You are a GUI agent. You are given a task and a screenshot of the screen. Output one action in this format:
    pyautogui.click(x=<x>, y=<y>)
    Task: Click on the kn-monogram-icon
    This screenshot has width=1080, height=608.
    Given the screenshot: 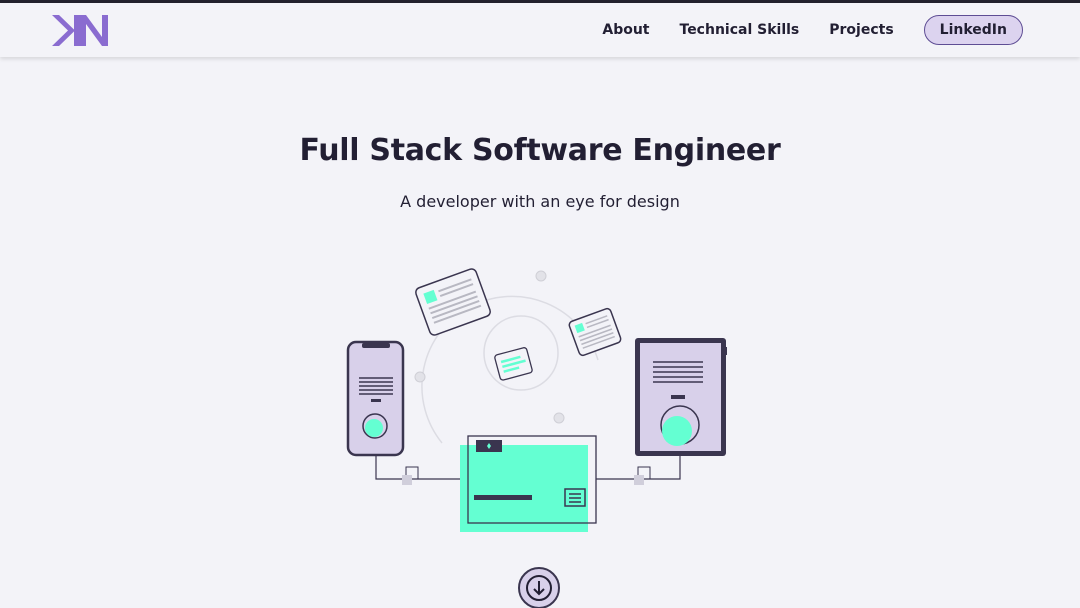 What is the action you would take?
    pyautogui.click(x=80, y=30)
    